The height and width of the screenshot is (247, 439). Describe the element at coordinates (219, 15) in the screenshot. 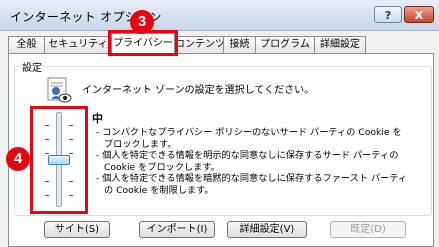

I see `title-bar: インターネット オプション ? X` at that location.